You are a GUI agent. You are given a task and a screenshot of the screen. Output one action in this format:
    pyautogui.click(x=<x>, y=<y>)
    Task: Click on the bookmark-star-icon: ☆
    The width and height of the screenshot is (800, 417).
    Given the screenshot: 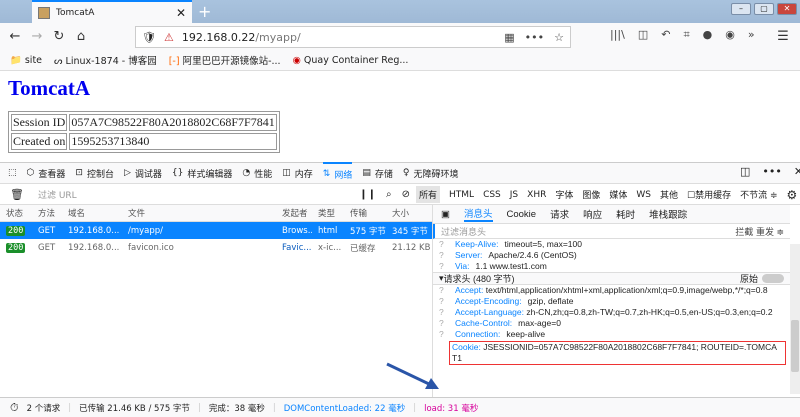 What is the action you would take?
    pyautogui.click(x=559, y=37)
    